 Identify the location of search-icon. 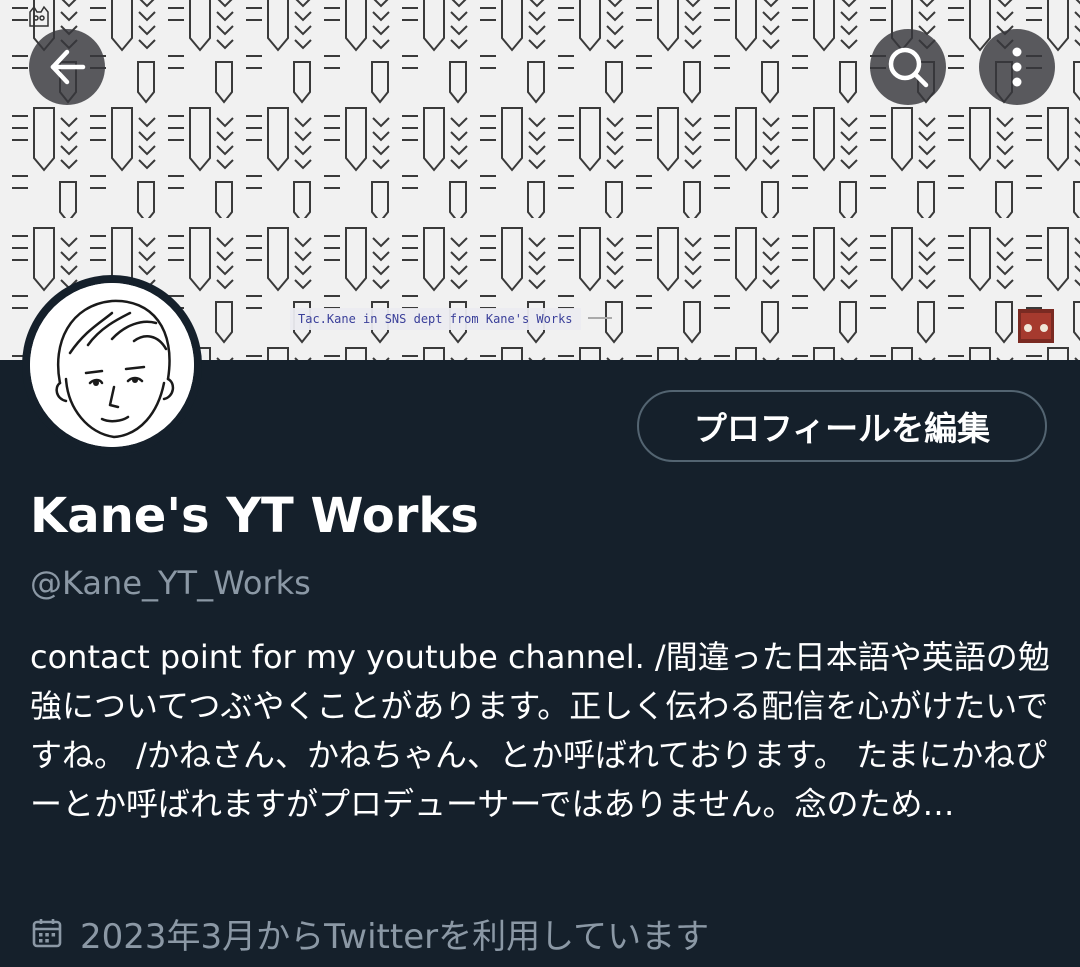
(908, 67).